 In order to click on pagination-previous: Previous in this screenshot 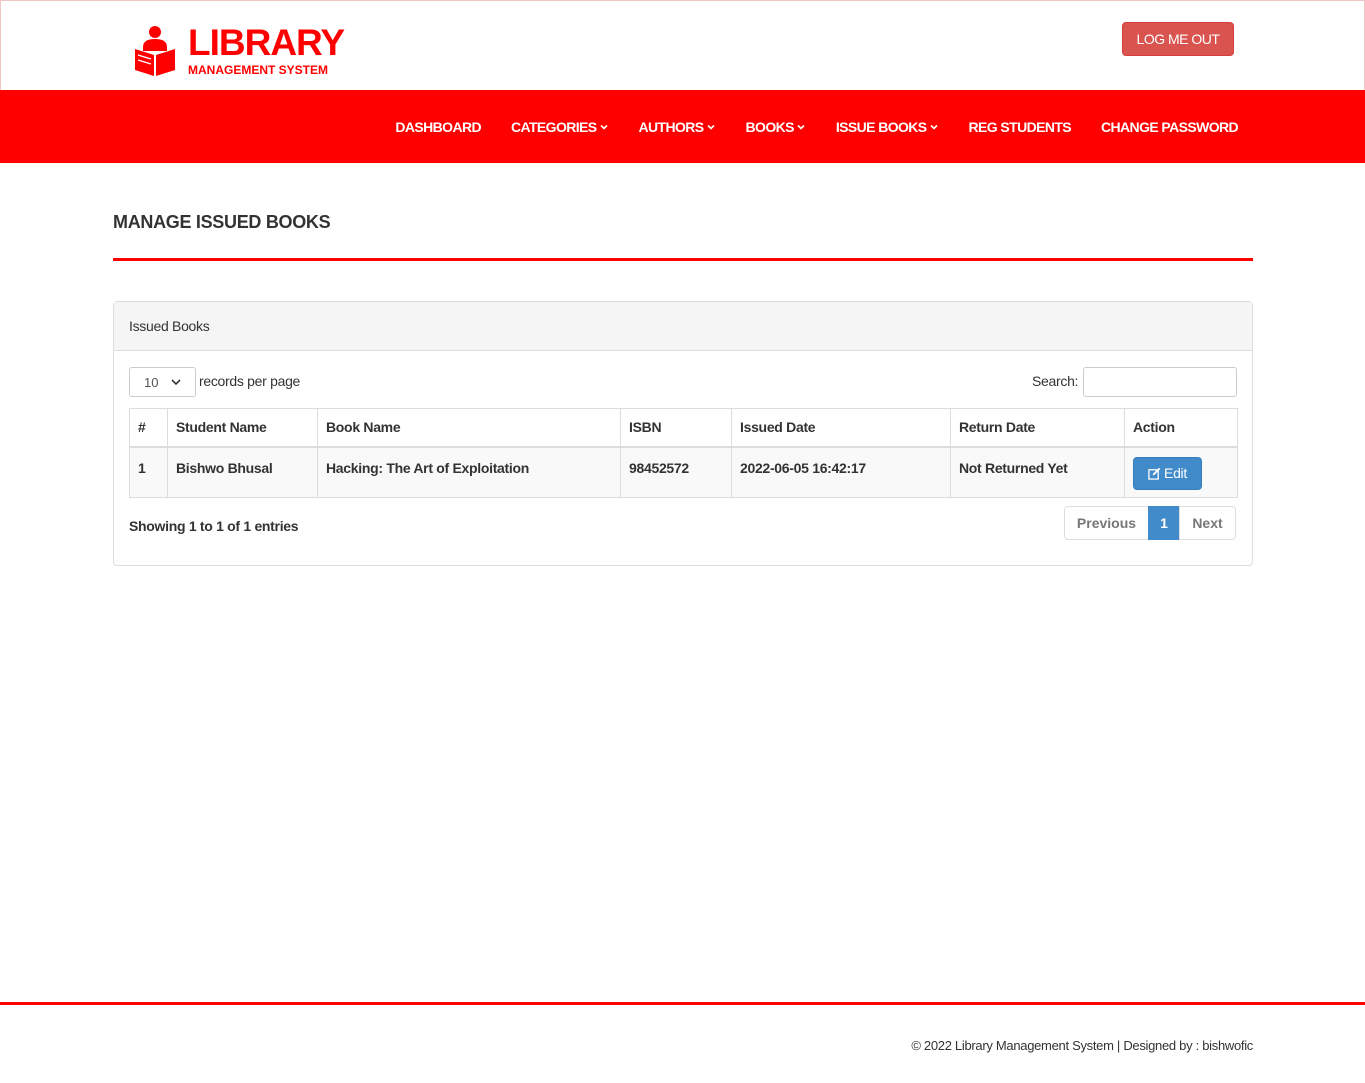, I will do `click(1106, 523)`.